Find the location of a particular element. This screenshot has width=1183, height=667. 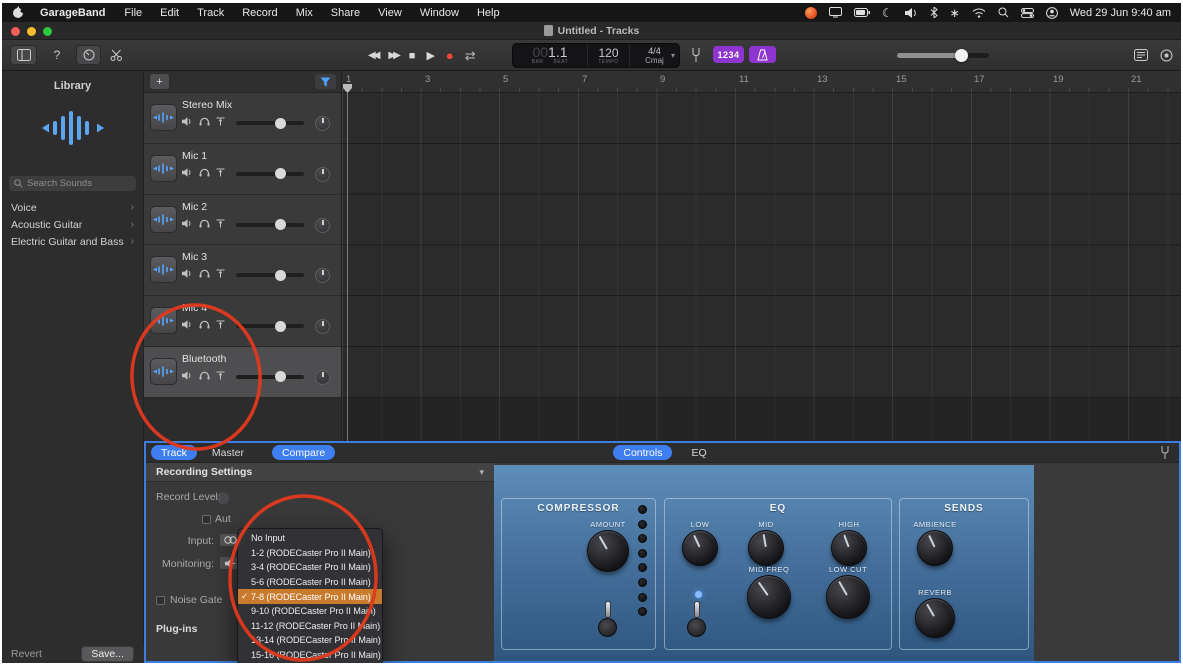

track-name: Bluetooth is located at coordinates (204, 359).